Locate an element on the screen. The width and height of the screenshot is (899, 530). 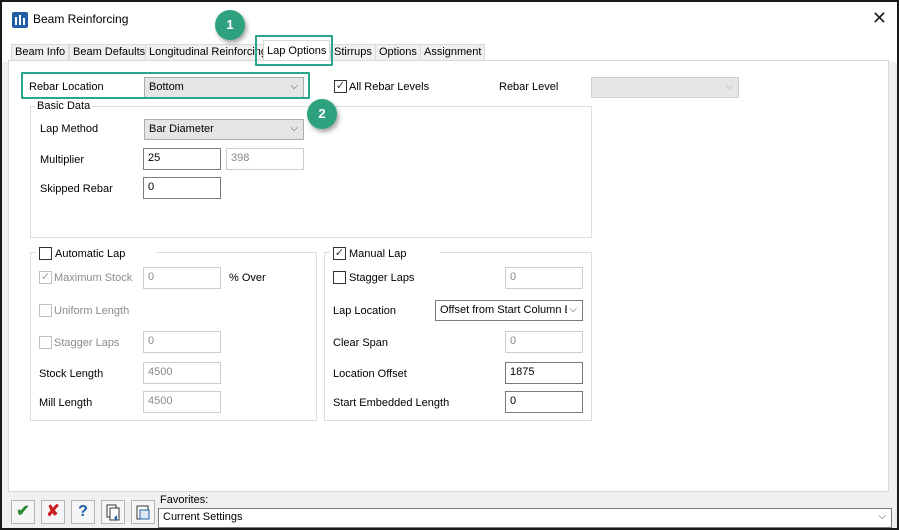
stagger-laps-auto-label: Stagger Laps is located at coordinates (87, 343).